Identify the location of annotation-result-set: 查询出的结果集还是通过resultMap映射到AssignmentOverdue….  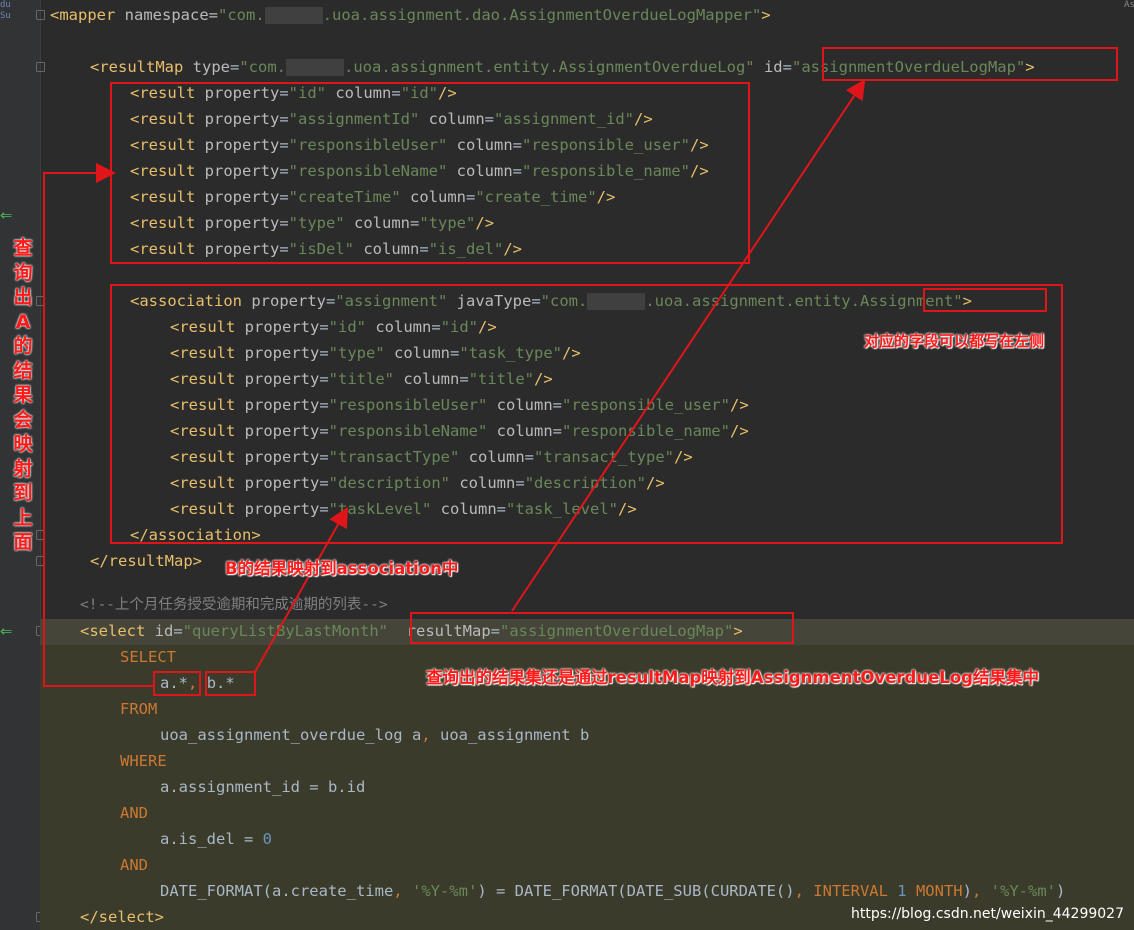
(732, 677).